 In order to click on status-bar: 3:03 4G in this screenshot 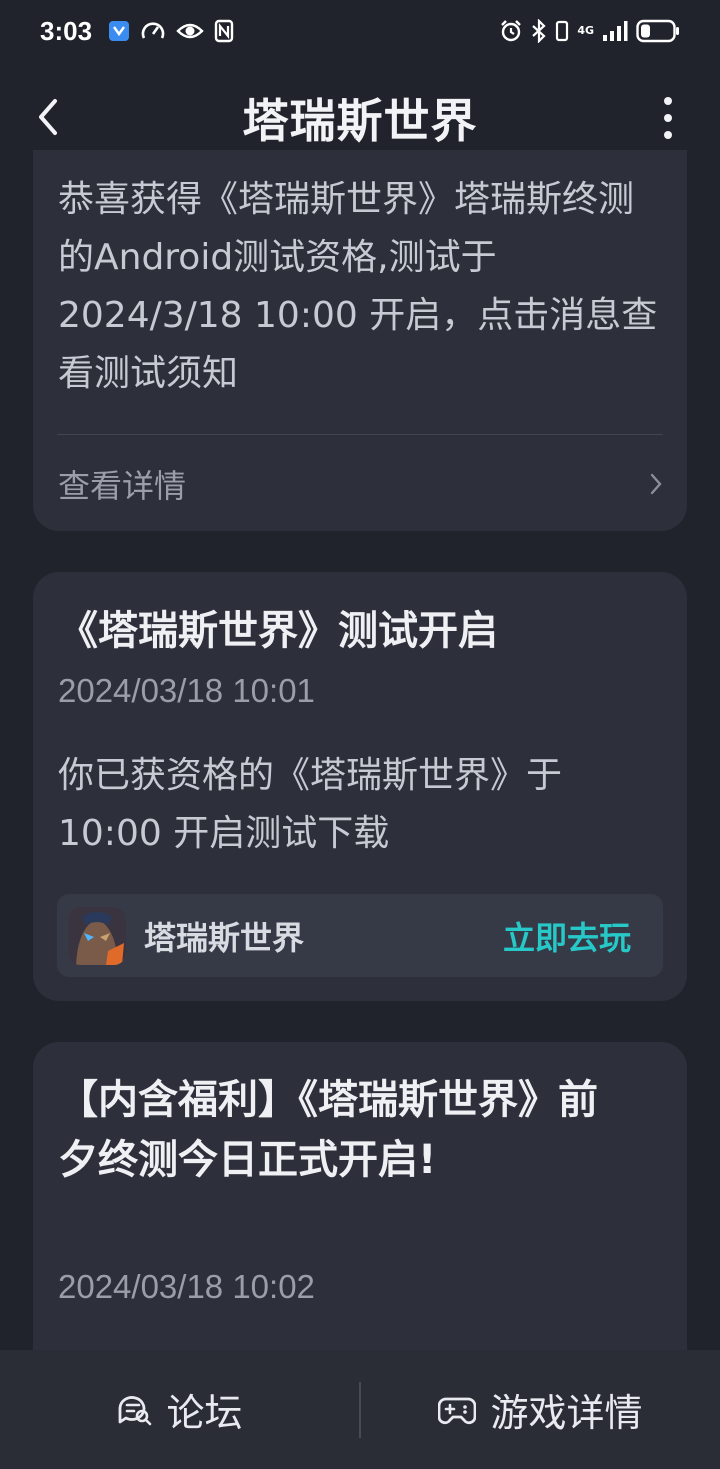, I will do `click(360, 31)`.